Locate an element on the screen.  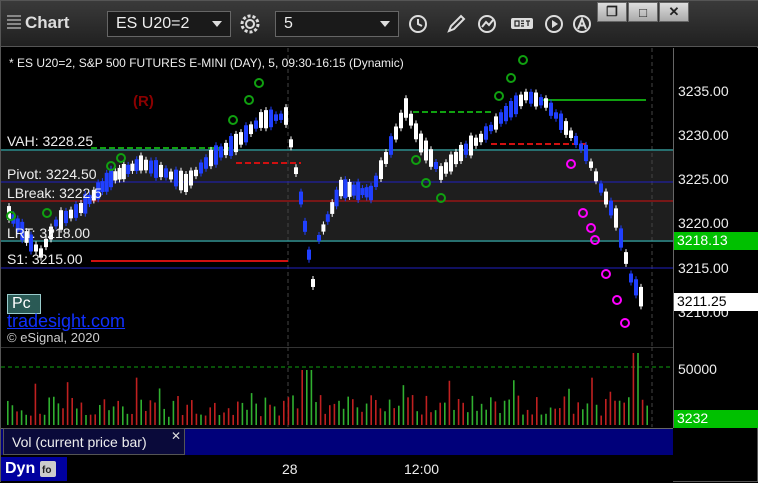
draw-button is located at coordinates (456, 24).